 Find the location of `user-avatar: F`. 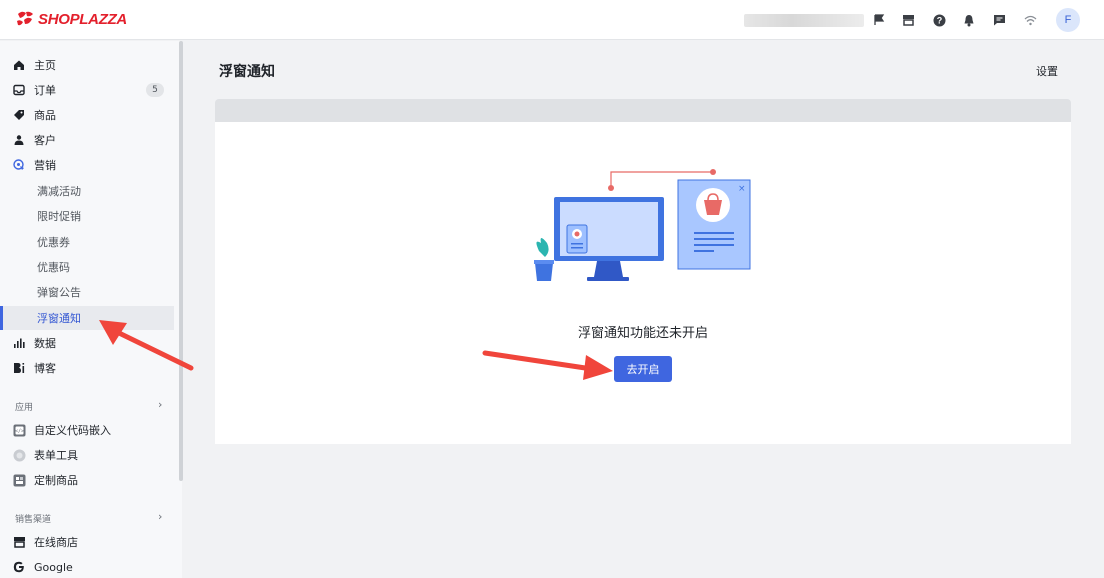

user-avatar: F is located at coordinates (1068, 20).